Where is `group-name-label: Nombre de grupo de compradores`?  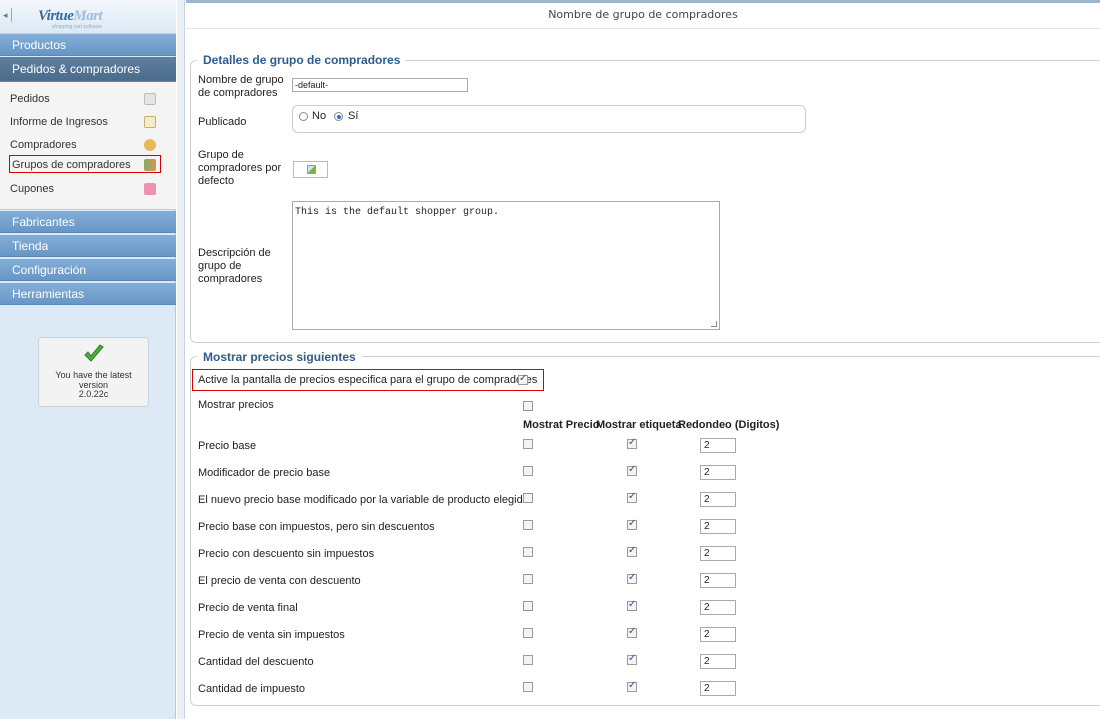 group-name-label: Nombre de grupo de compradores is located at coordinates (241, 86).